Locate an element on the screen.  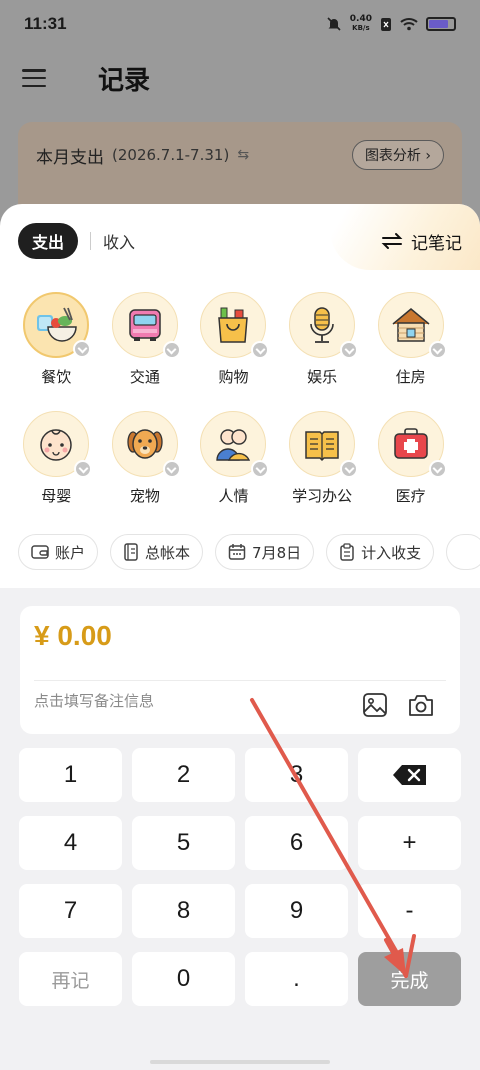
wallet-icon is located at coordinates (40, 552).